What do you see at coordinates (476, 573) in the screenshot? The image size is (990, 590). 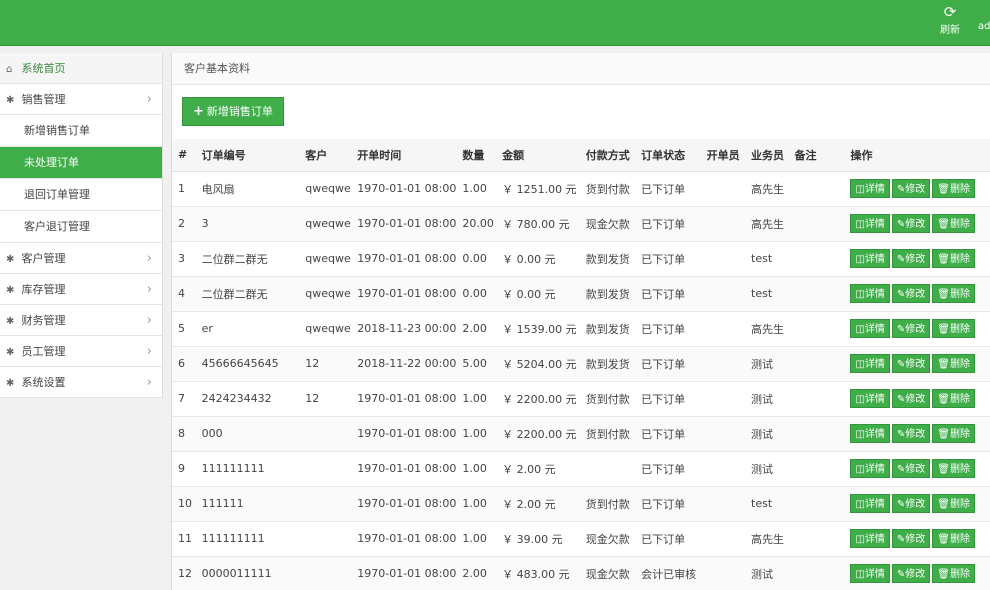 I see `table-cell: 2.00` at bounding box center [476, 573].